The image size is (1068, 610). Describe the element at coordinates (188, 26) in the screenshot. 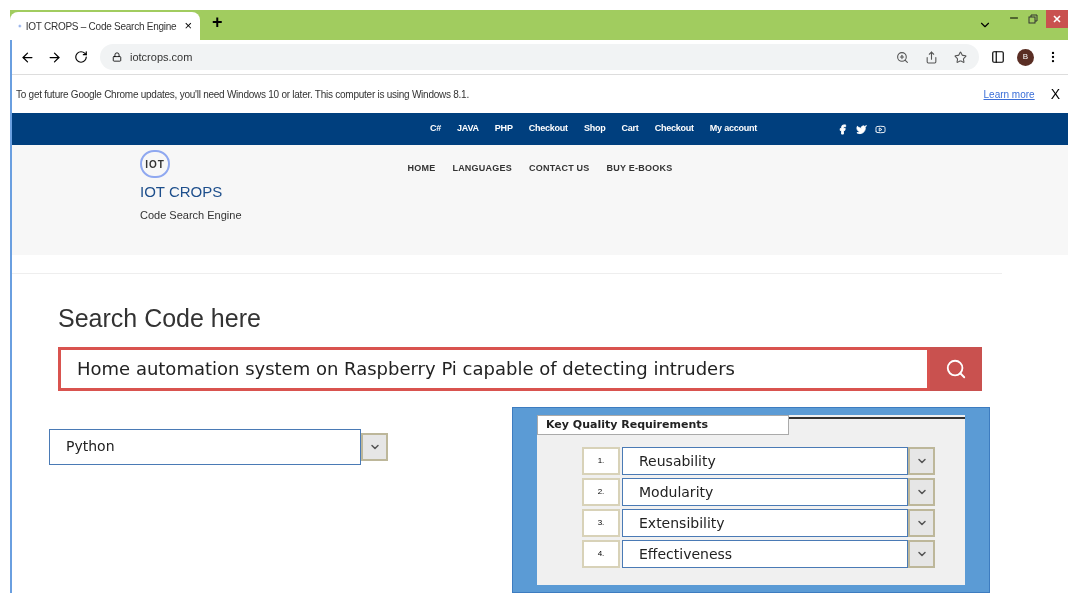

I see `tab-close: ×` at that location.